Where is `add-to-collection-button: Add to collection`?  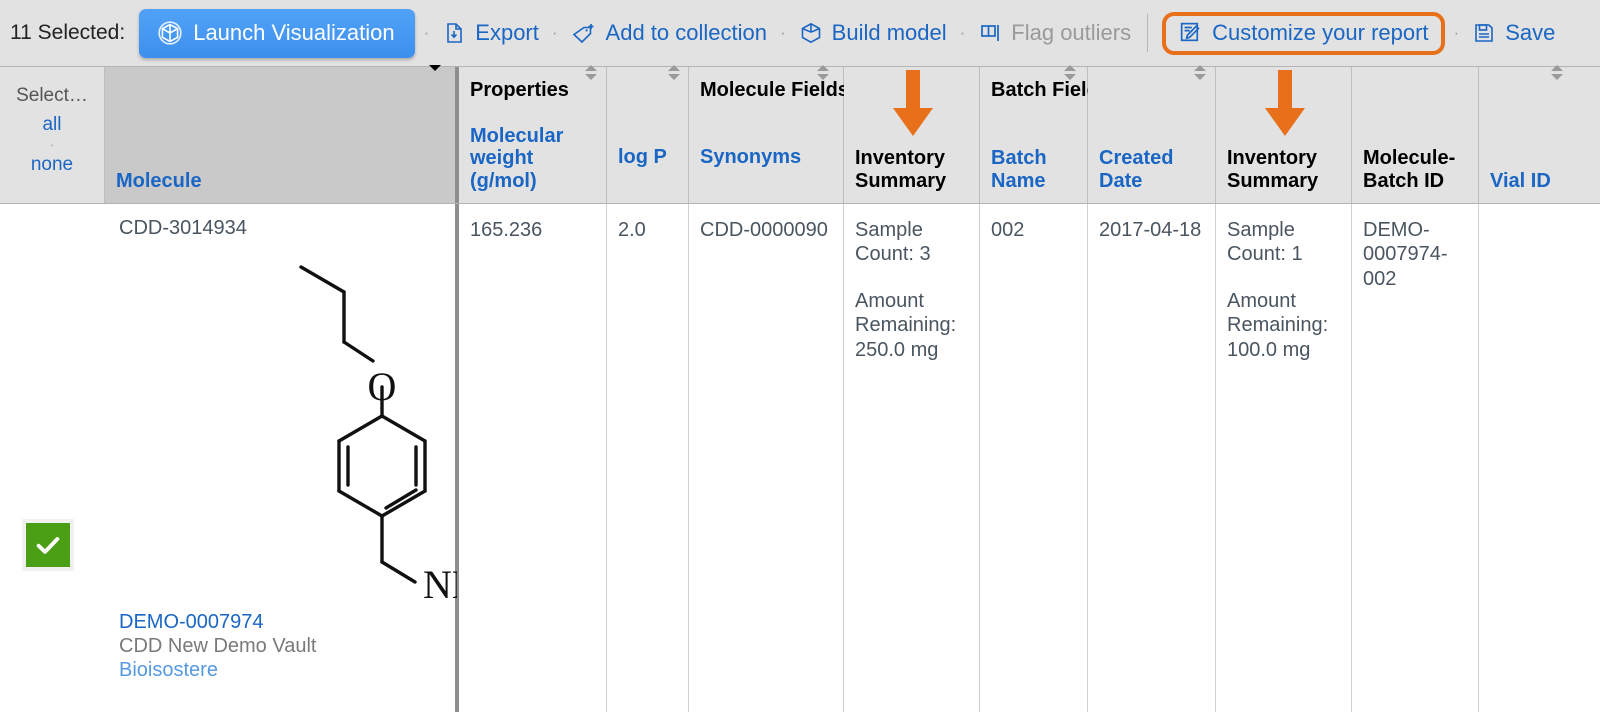
add-to-collection-button: Add to collection is located at coordinates (669, 33).